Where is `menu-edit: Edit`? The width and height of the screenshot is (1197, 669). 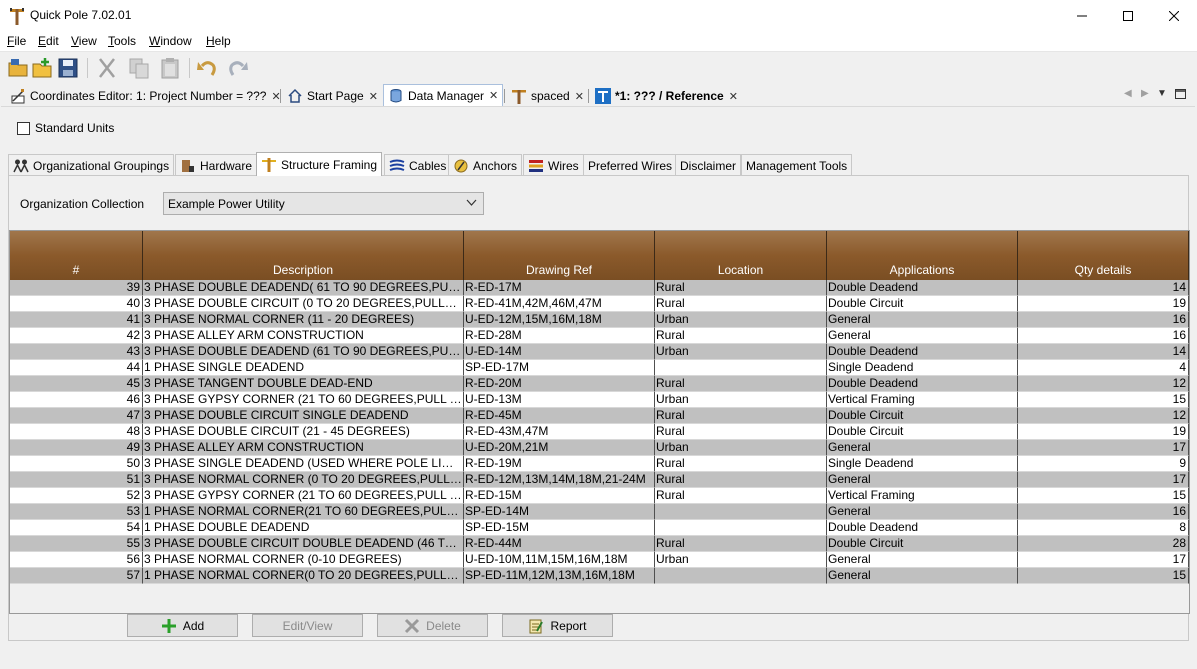 menu-edit: Edit is located at coordinates (48, 41).